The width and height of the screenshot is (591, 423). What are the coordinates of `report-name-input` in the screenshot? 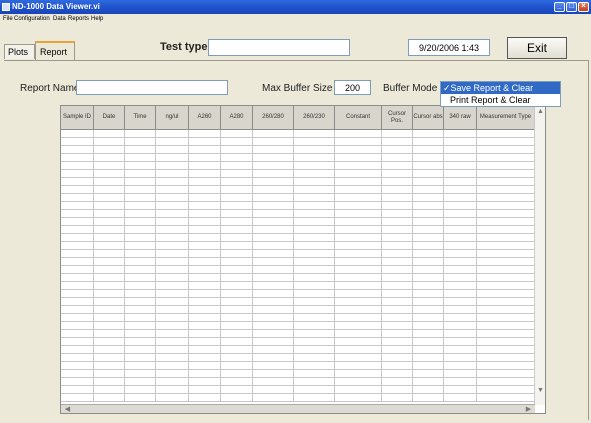 It's located at (152, 87).